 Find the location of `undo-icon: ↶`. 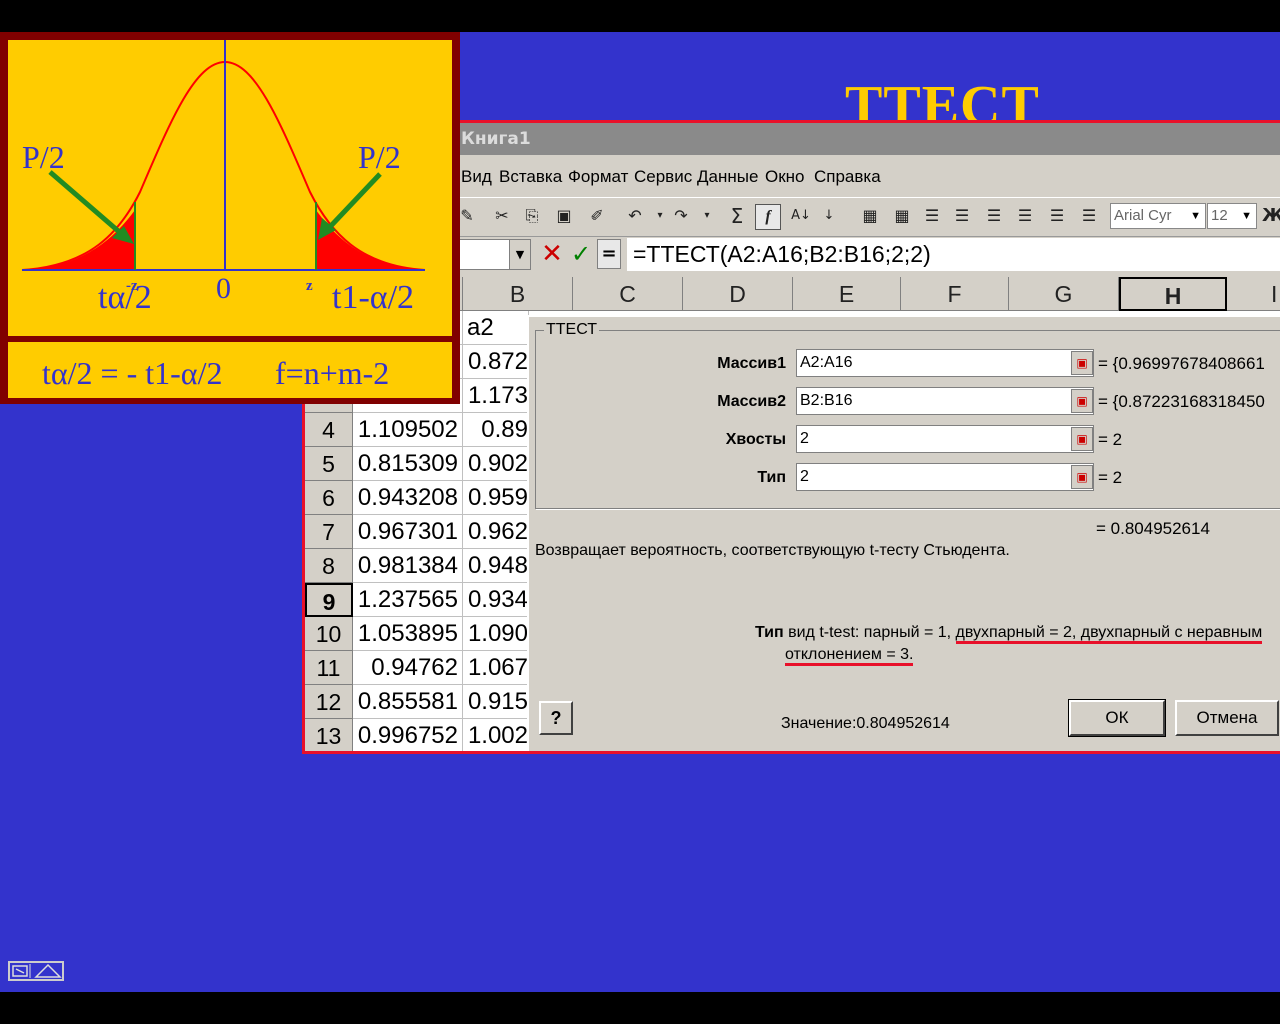

undo-icon: ↶ is located at coordinates (635, 216).